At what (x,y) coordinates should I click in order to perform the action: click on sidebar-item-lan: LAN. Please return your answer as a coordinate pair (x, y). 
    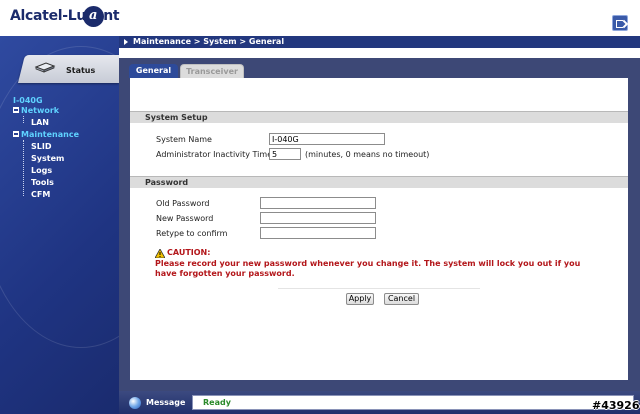
    Looking at the image, I should click on (40, 122).